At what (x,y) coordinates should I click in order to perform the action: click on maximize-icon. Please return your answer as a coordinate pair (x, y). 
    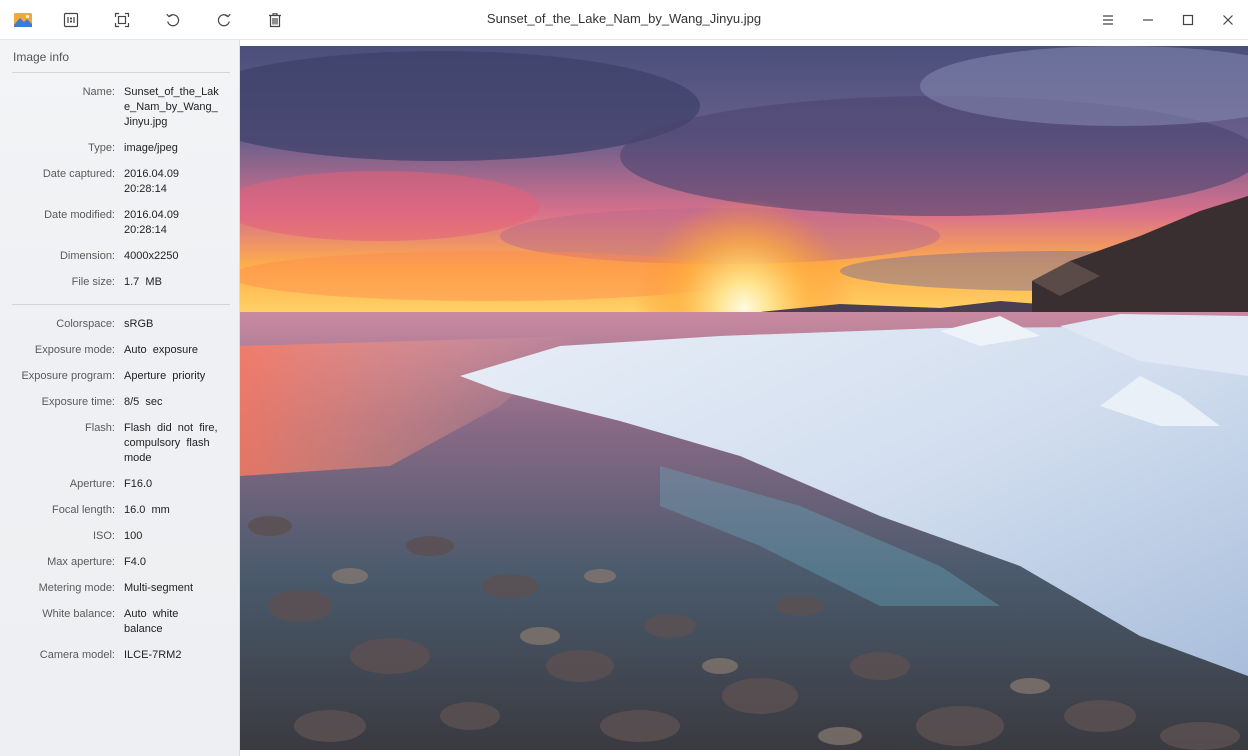
    Looking at the image, I should click on (1188, 20).